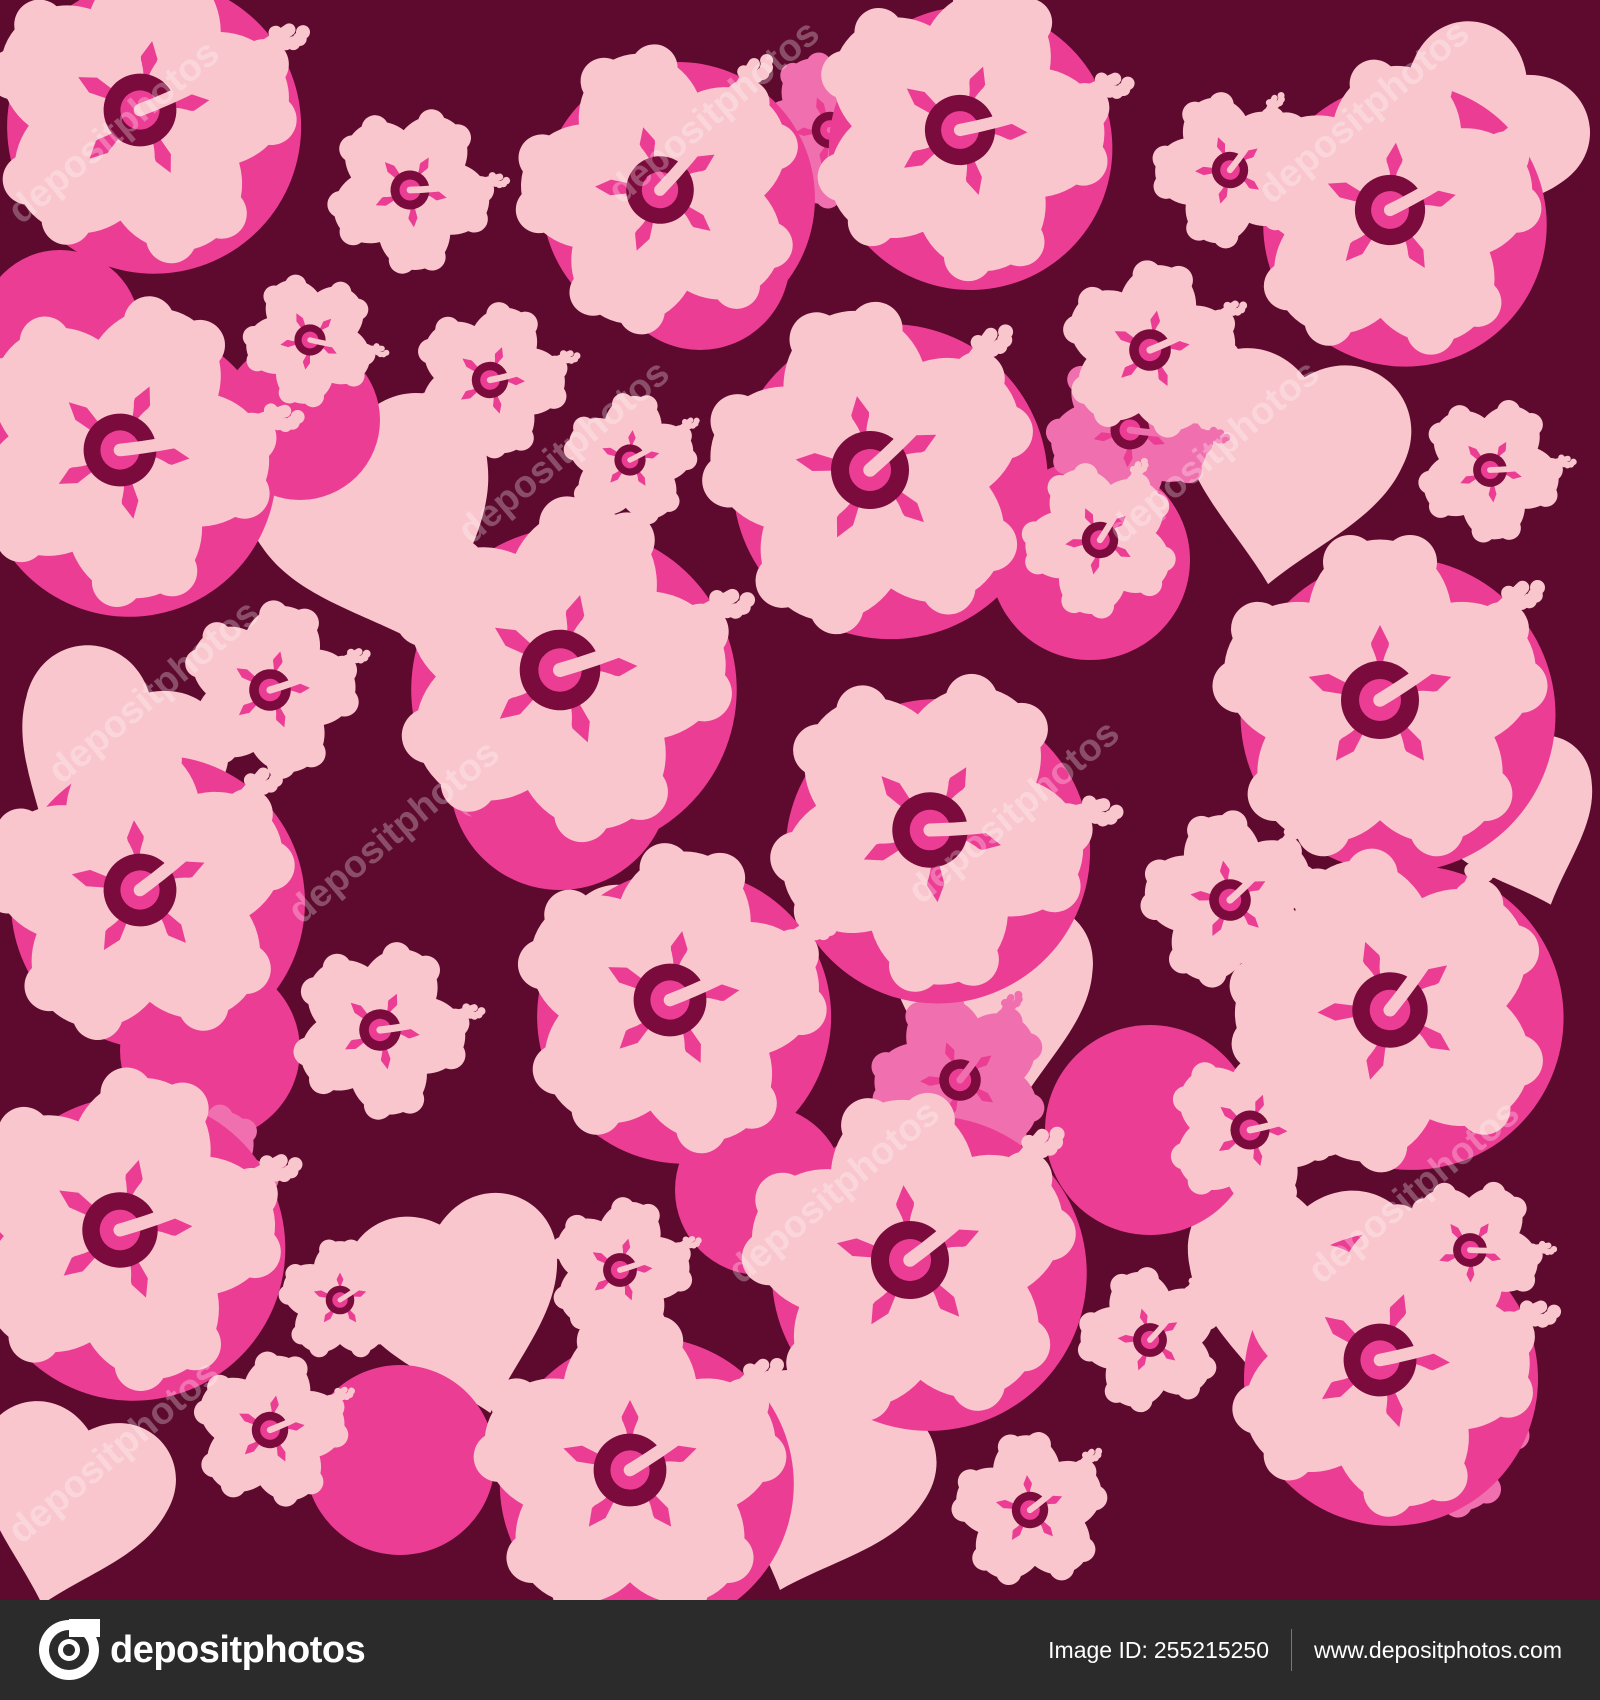  I want to click on image-id-value: 255215250, so click(1211, 1649).